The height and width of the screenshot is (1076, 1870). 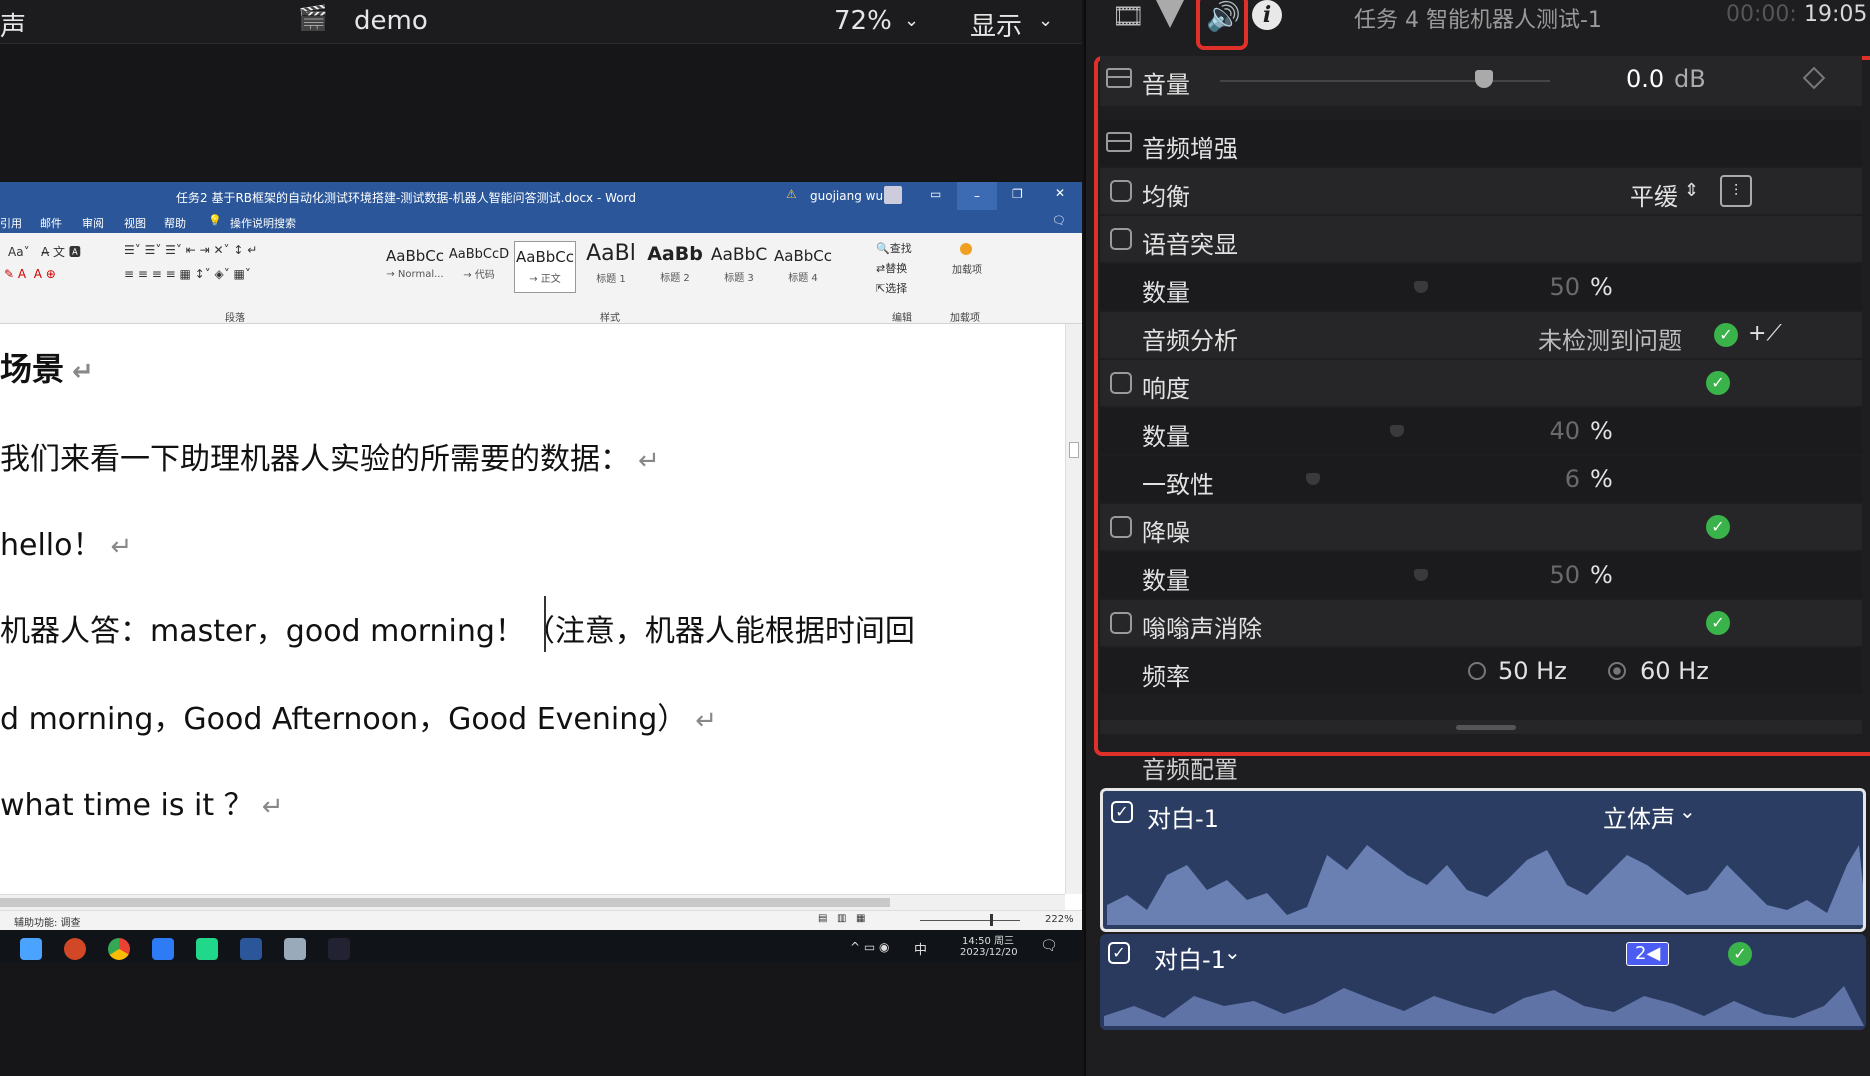 I want to click on style-code: AaBbCcD → 代码, so click(x=479, y=267).